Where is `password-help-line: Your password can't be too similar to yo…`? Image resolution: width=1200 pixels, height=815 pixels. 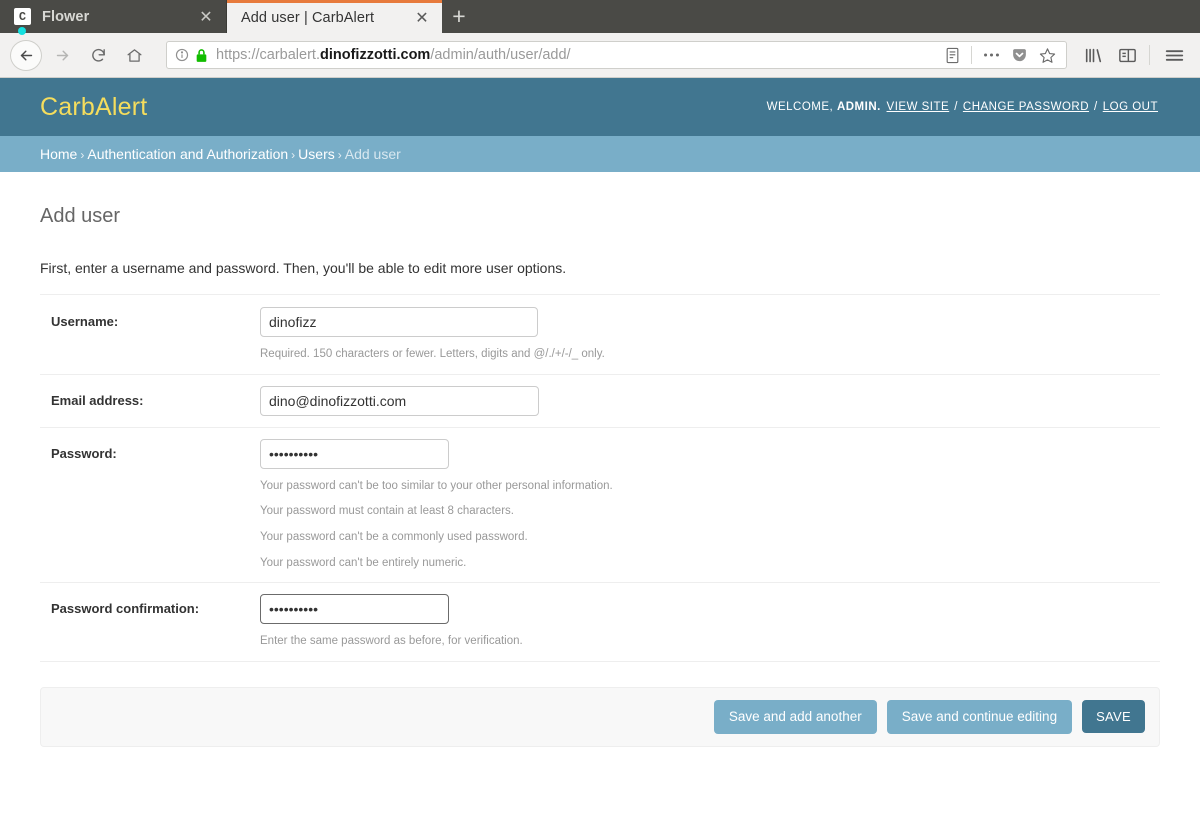 password-help-line: Your password can't be too similar to yo… is located at coordinates (436, 485).